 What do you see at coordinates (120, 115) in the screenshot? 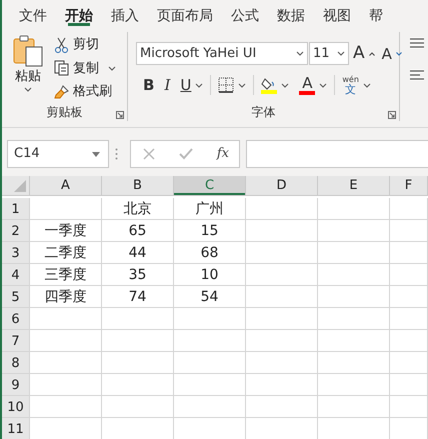
I see `dialog-launcher-icon` at bounding box center [120, 115].